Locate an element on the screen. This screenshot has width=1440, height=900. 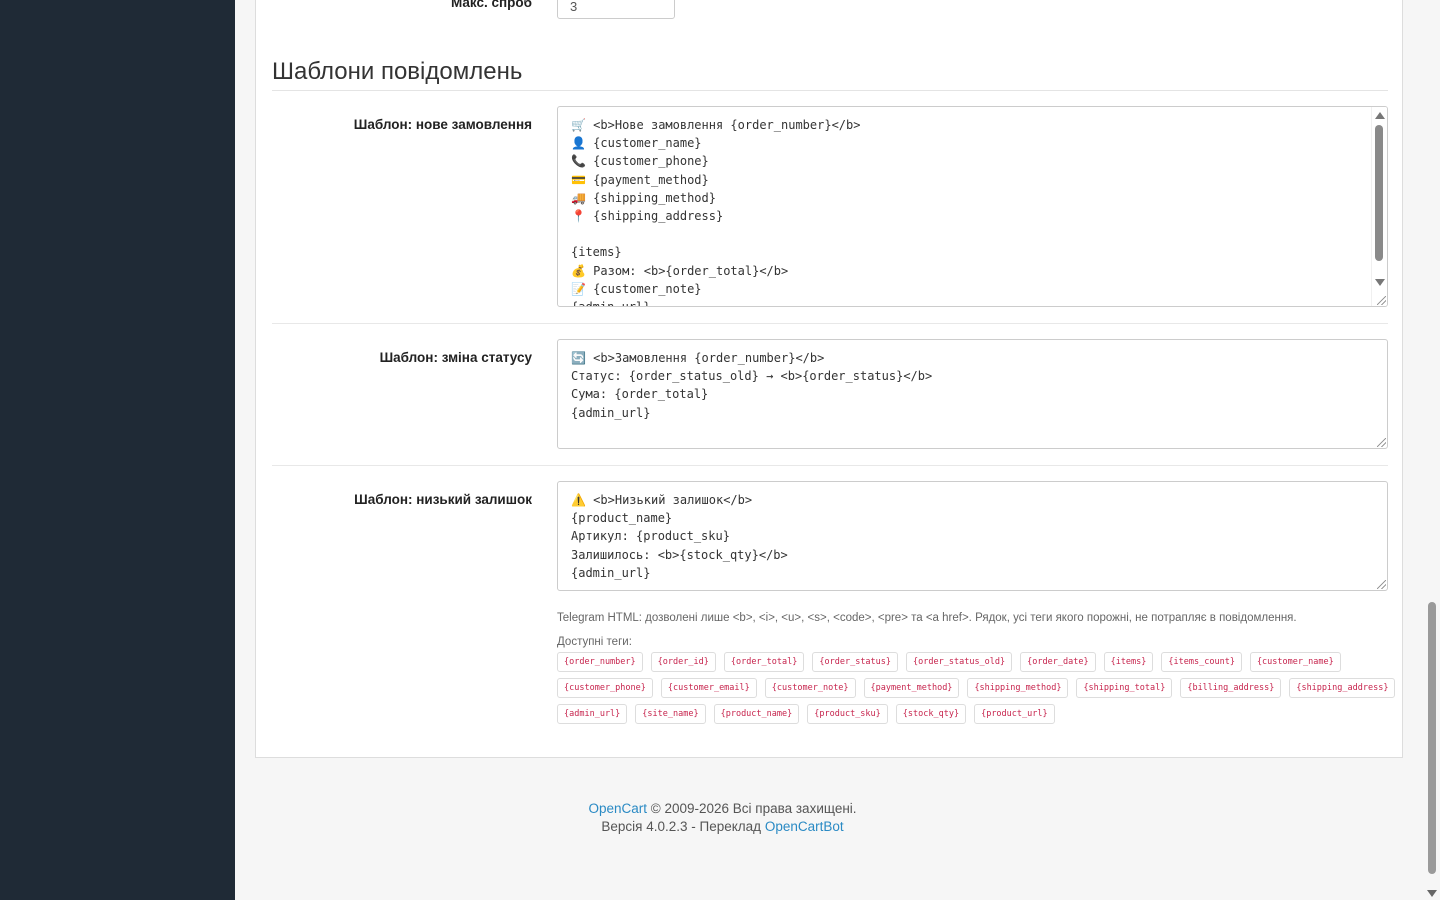
scrollbar-thumb is located at coordinates (1379, 193).